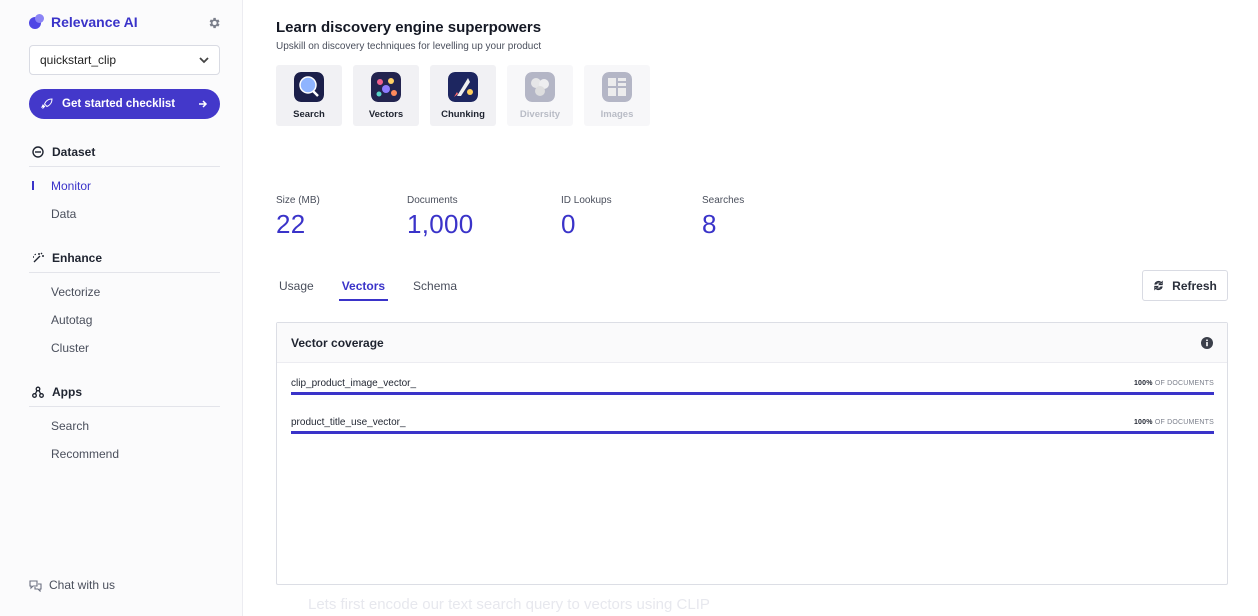 This screenshot has height=616, width=1258. I want to click on search-topic-icon, so click(309, 87).